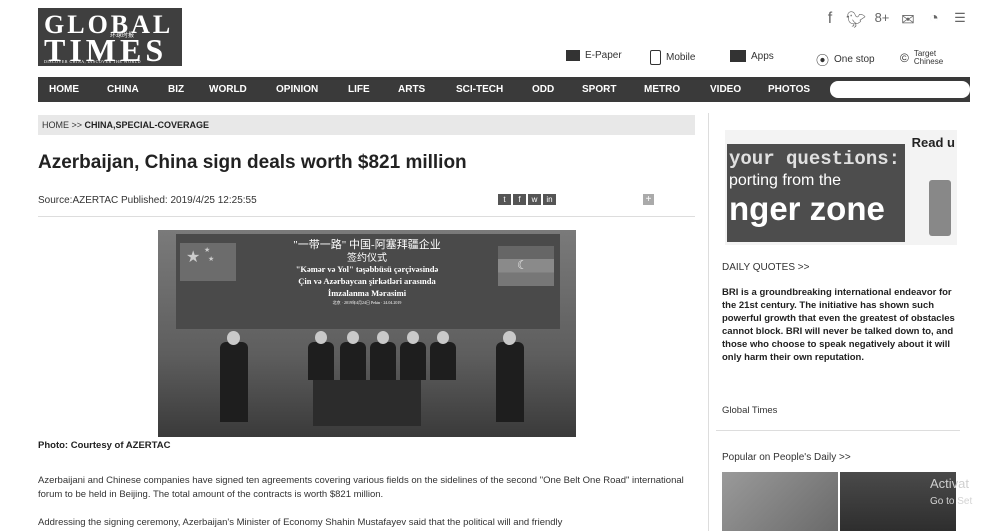  What do you see at coordinates (297, 89) in the screenshot?
I see `nav-opinion: OPINION` at bounding box center [297, 89].